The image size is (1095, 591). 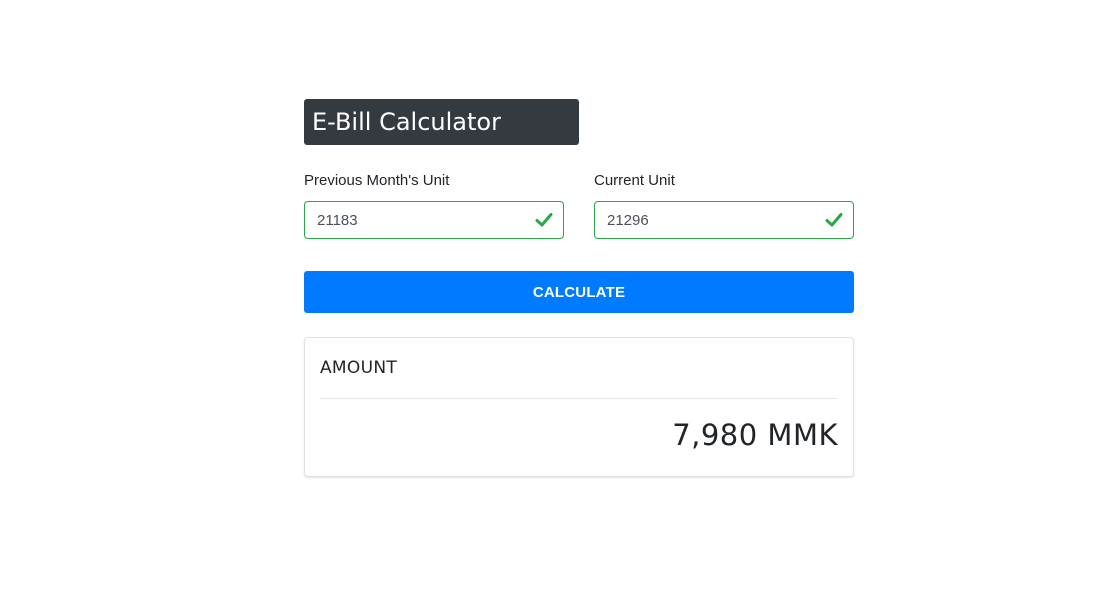 I want to click on page-title: E-Bill Calculator, so click(x=441, y=122).